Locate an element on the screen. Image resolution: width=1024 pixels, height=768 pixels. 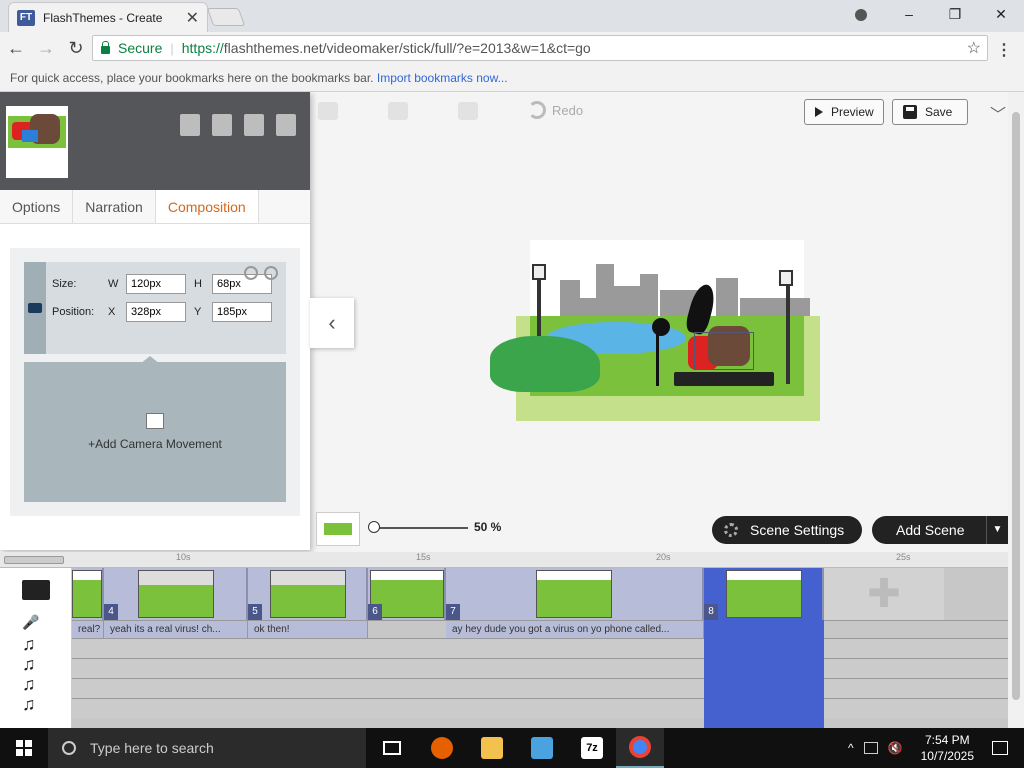
volume-muted-icon: 🔇 is located at coordinates (895, 748).